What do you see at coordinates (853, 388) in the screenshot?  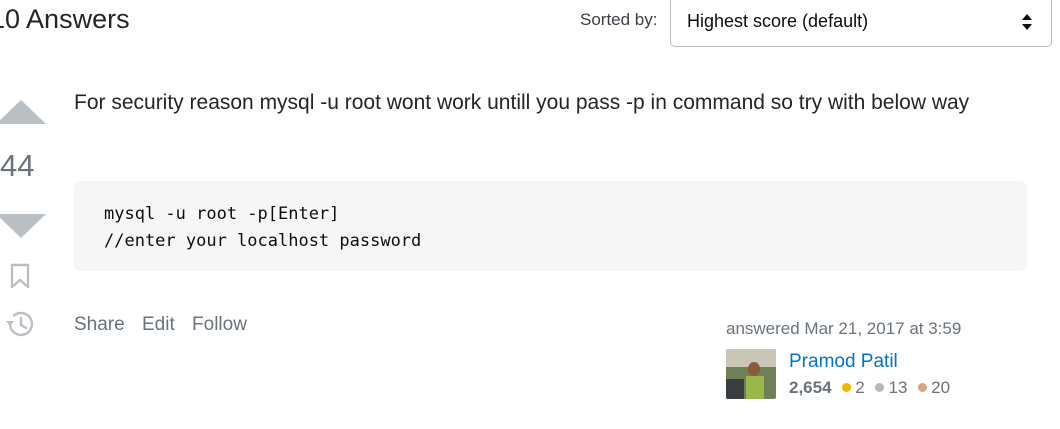 I see `gold-badge: 2` at bounding box center [853, 388].